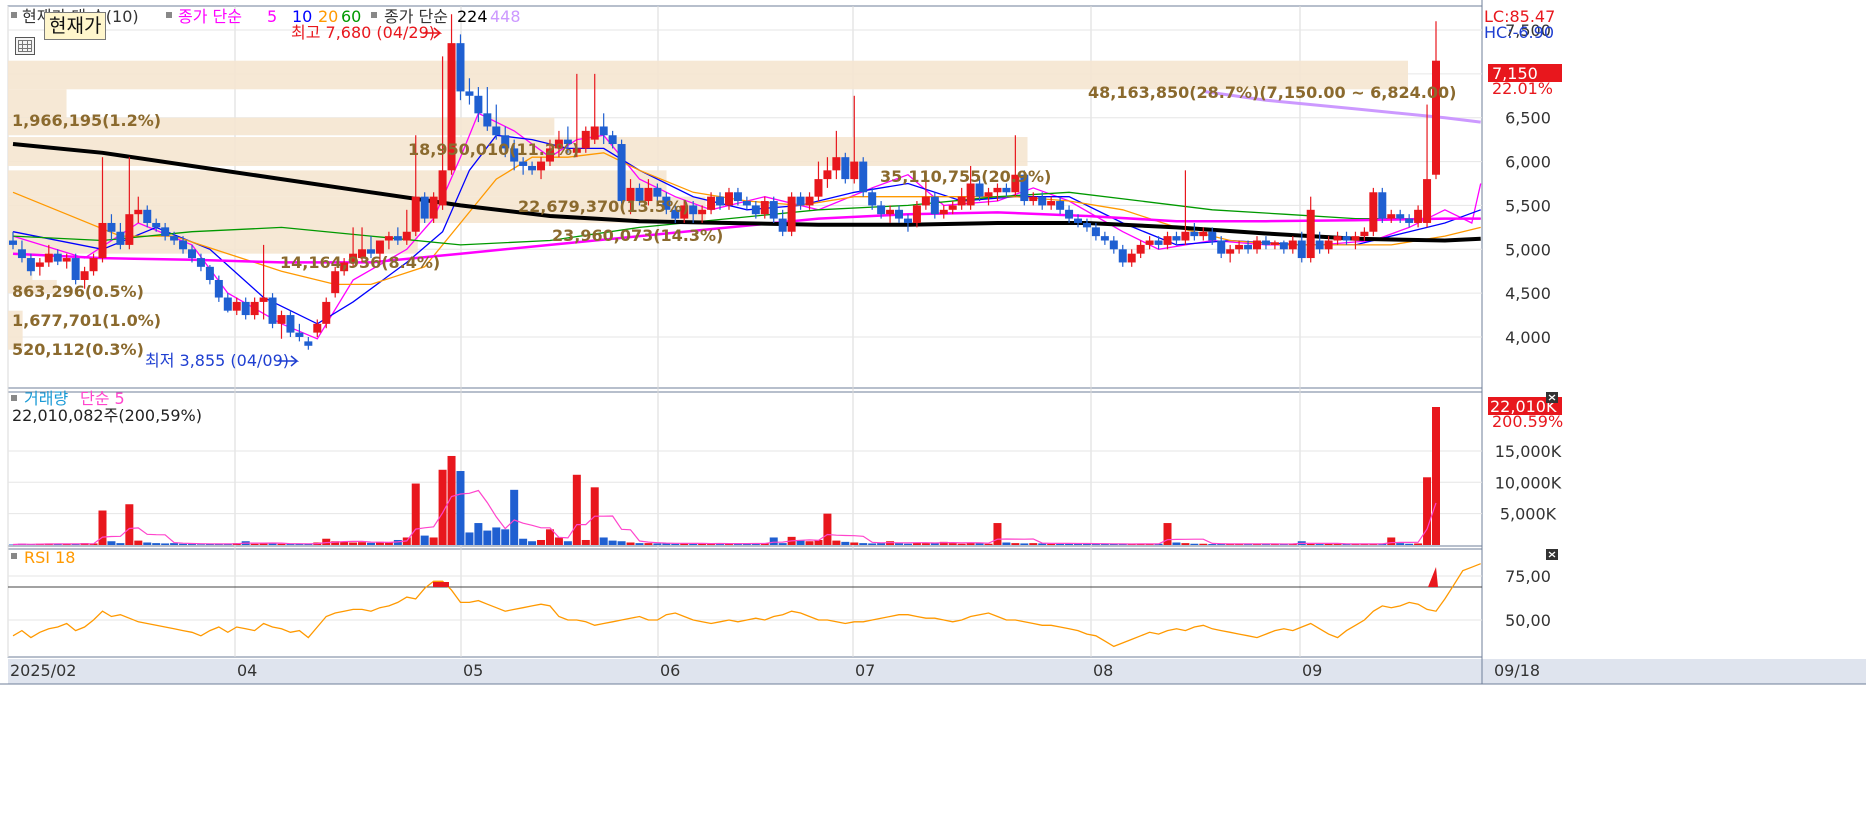 The height and width of the screenshot is (816, 1866). I want to click on volume-profile-label: 14,164,936(8.4%), so click(360, 262).